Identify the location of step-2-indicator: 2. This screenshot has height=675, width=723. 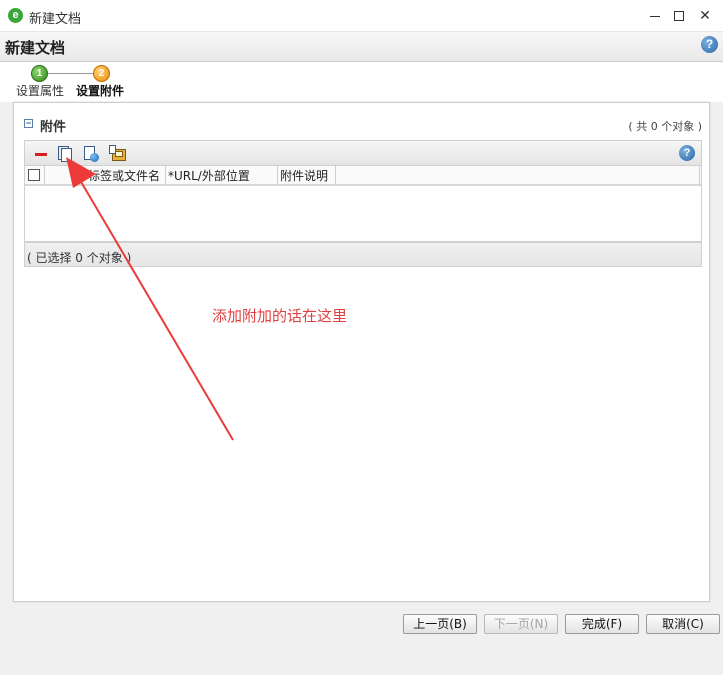
(101, 73).